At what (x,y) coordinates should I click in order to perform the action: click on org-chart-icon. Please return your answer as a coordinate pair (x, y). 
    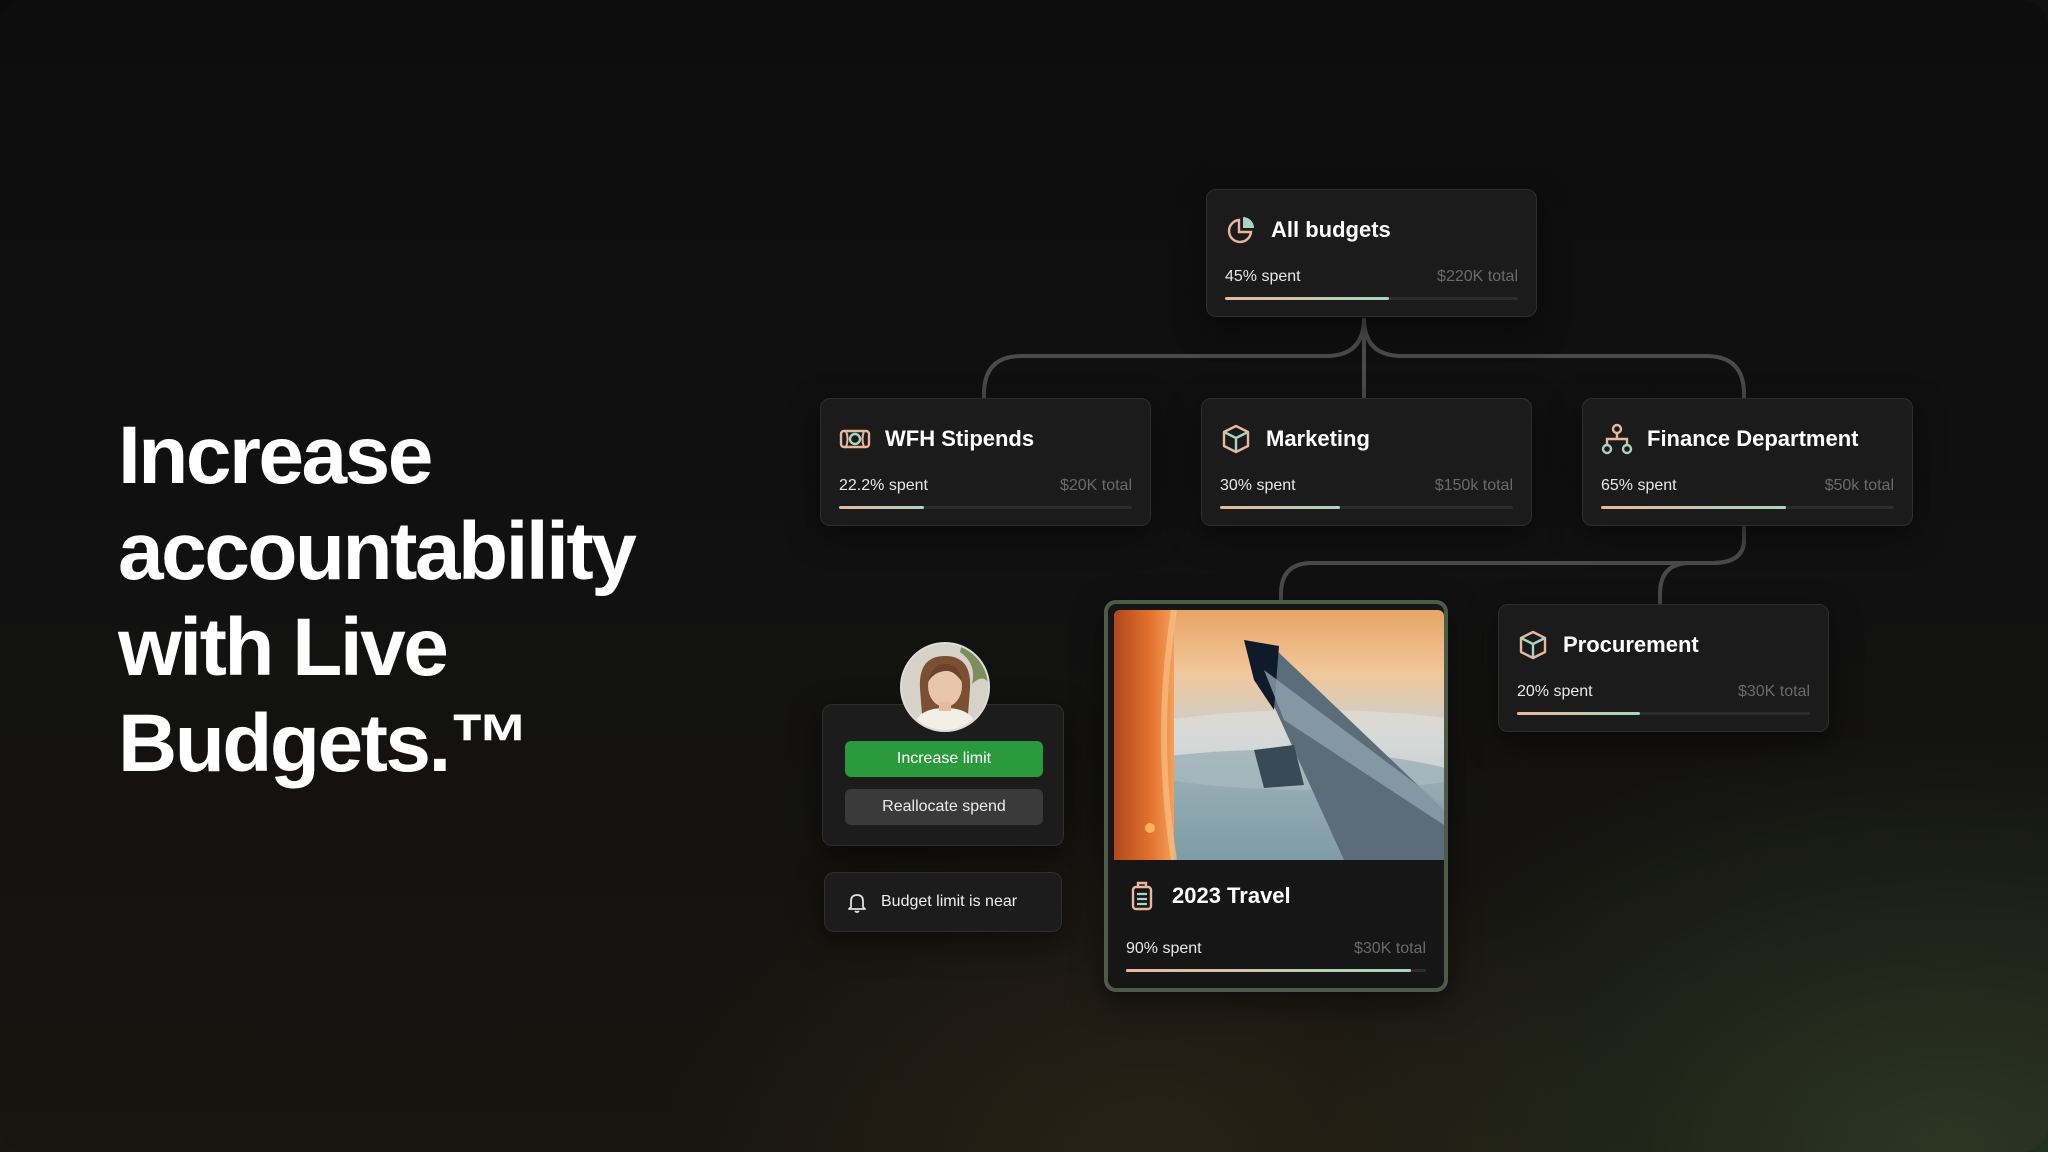
    Looking at the image, I should click on (1617, 439).